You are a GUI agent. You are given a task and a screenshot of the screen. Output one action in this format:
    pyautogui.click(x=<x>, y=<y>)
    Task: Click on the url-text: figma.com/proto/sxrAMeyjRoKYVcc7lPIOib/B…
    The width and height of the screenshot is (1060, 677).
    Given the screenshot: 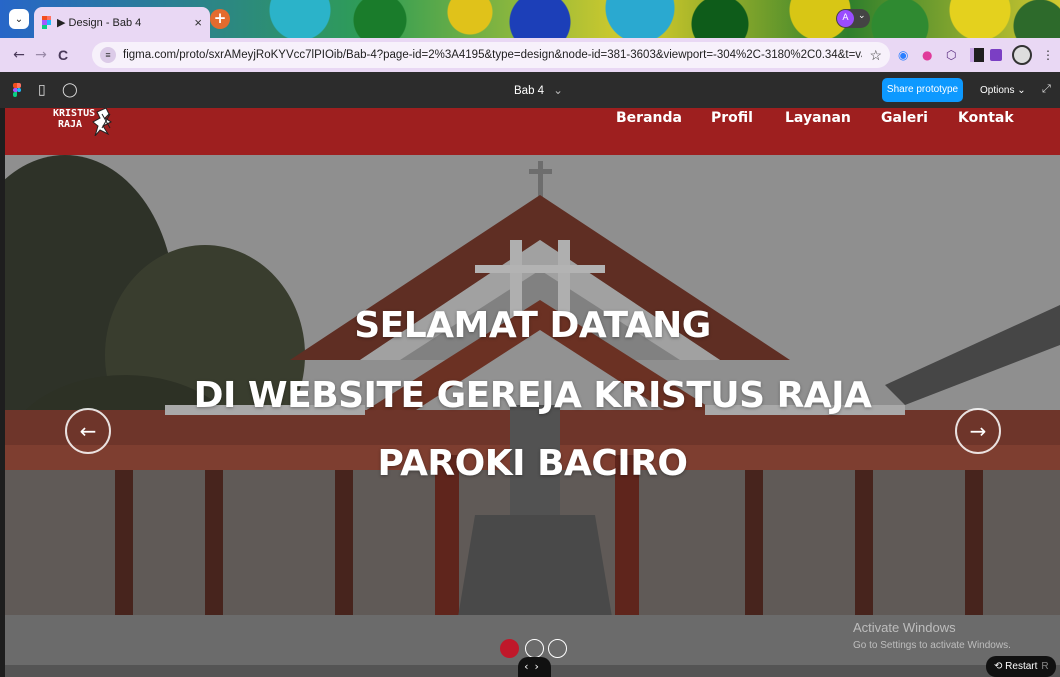 What is the action you would take?
    pyautogui.click(x=492, y=55)
    